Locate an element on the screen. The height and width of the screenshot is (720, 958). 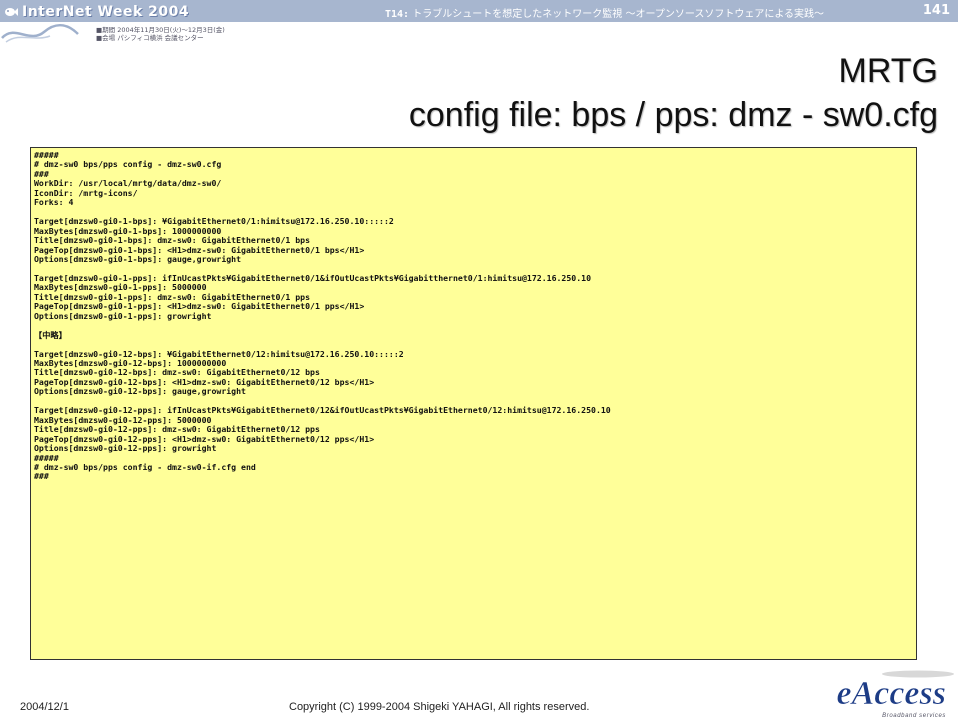
fish-icon is located at coordinates (11, 12).